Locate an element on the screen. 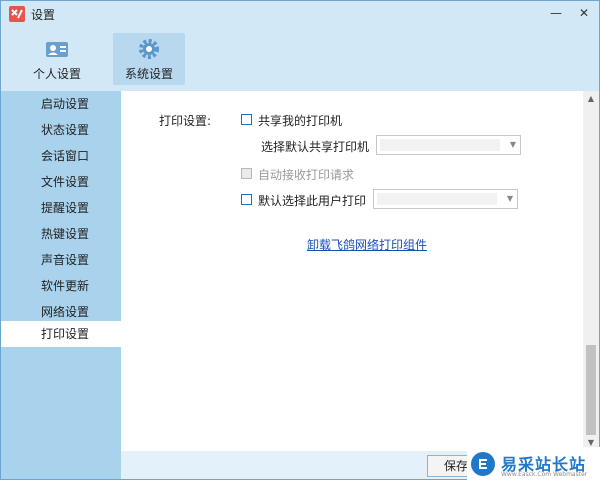 Image resolution: width=600 pixels, height=480 pixels. default-user-print-label: 默认选择此用户打印 is located at coordinates (312, 201).